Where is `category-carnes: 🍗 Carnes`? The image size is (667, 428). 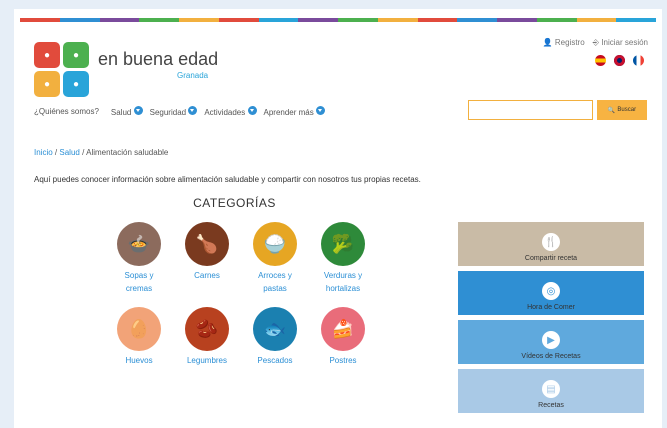
category-carnes: 🍗 Carnes is located at coordinates (207, 252).